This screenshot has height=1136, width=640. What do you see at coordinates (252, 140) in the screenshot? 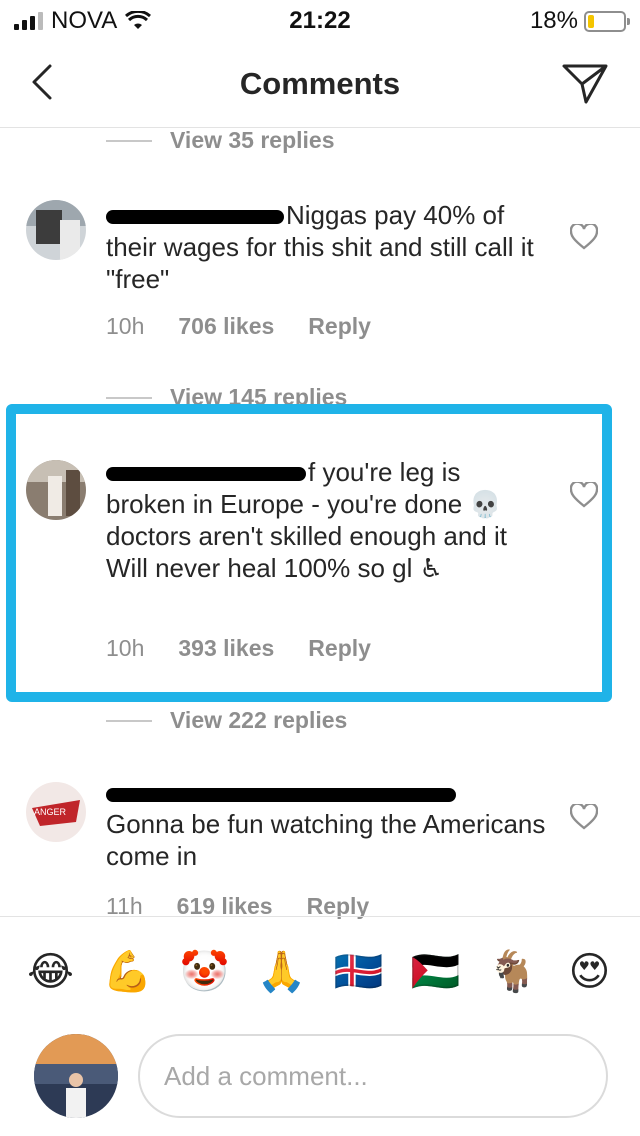
I see `view-replies-label: View 35 replies` at bounding box center [252, 140].